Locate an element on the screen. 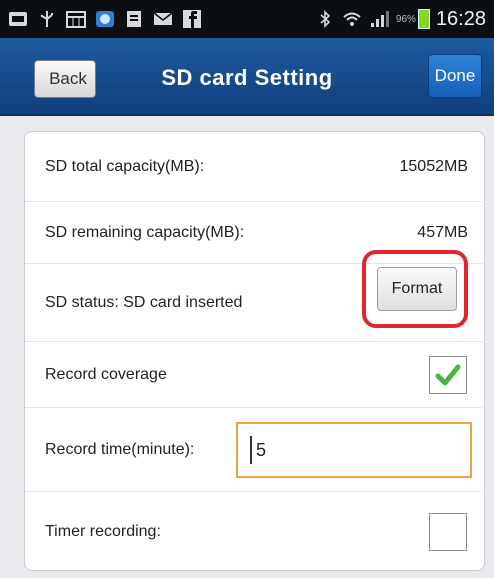  remaining-capacity-label: SD remaining capacity(MB): is located at coordinates (145, 232).